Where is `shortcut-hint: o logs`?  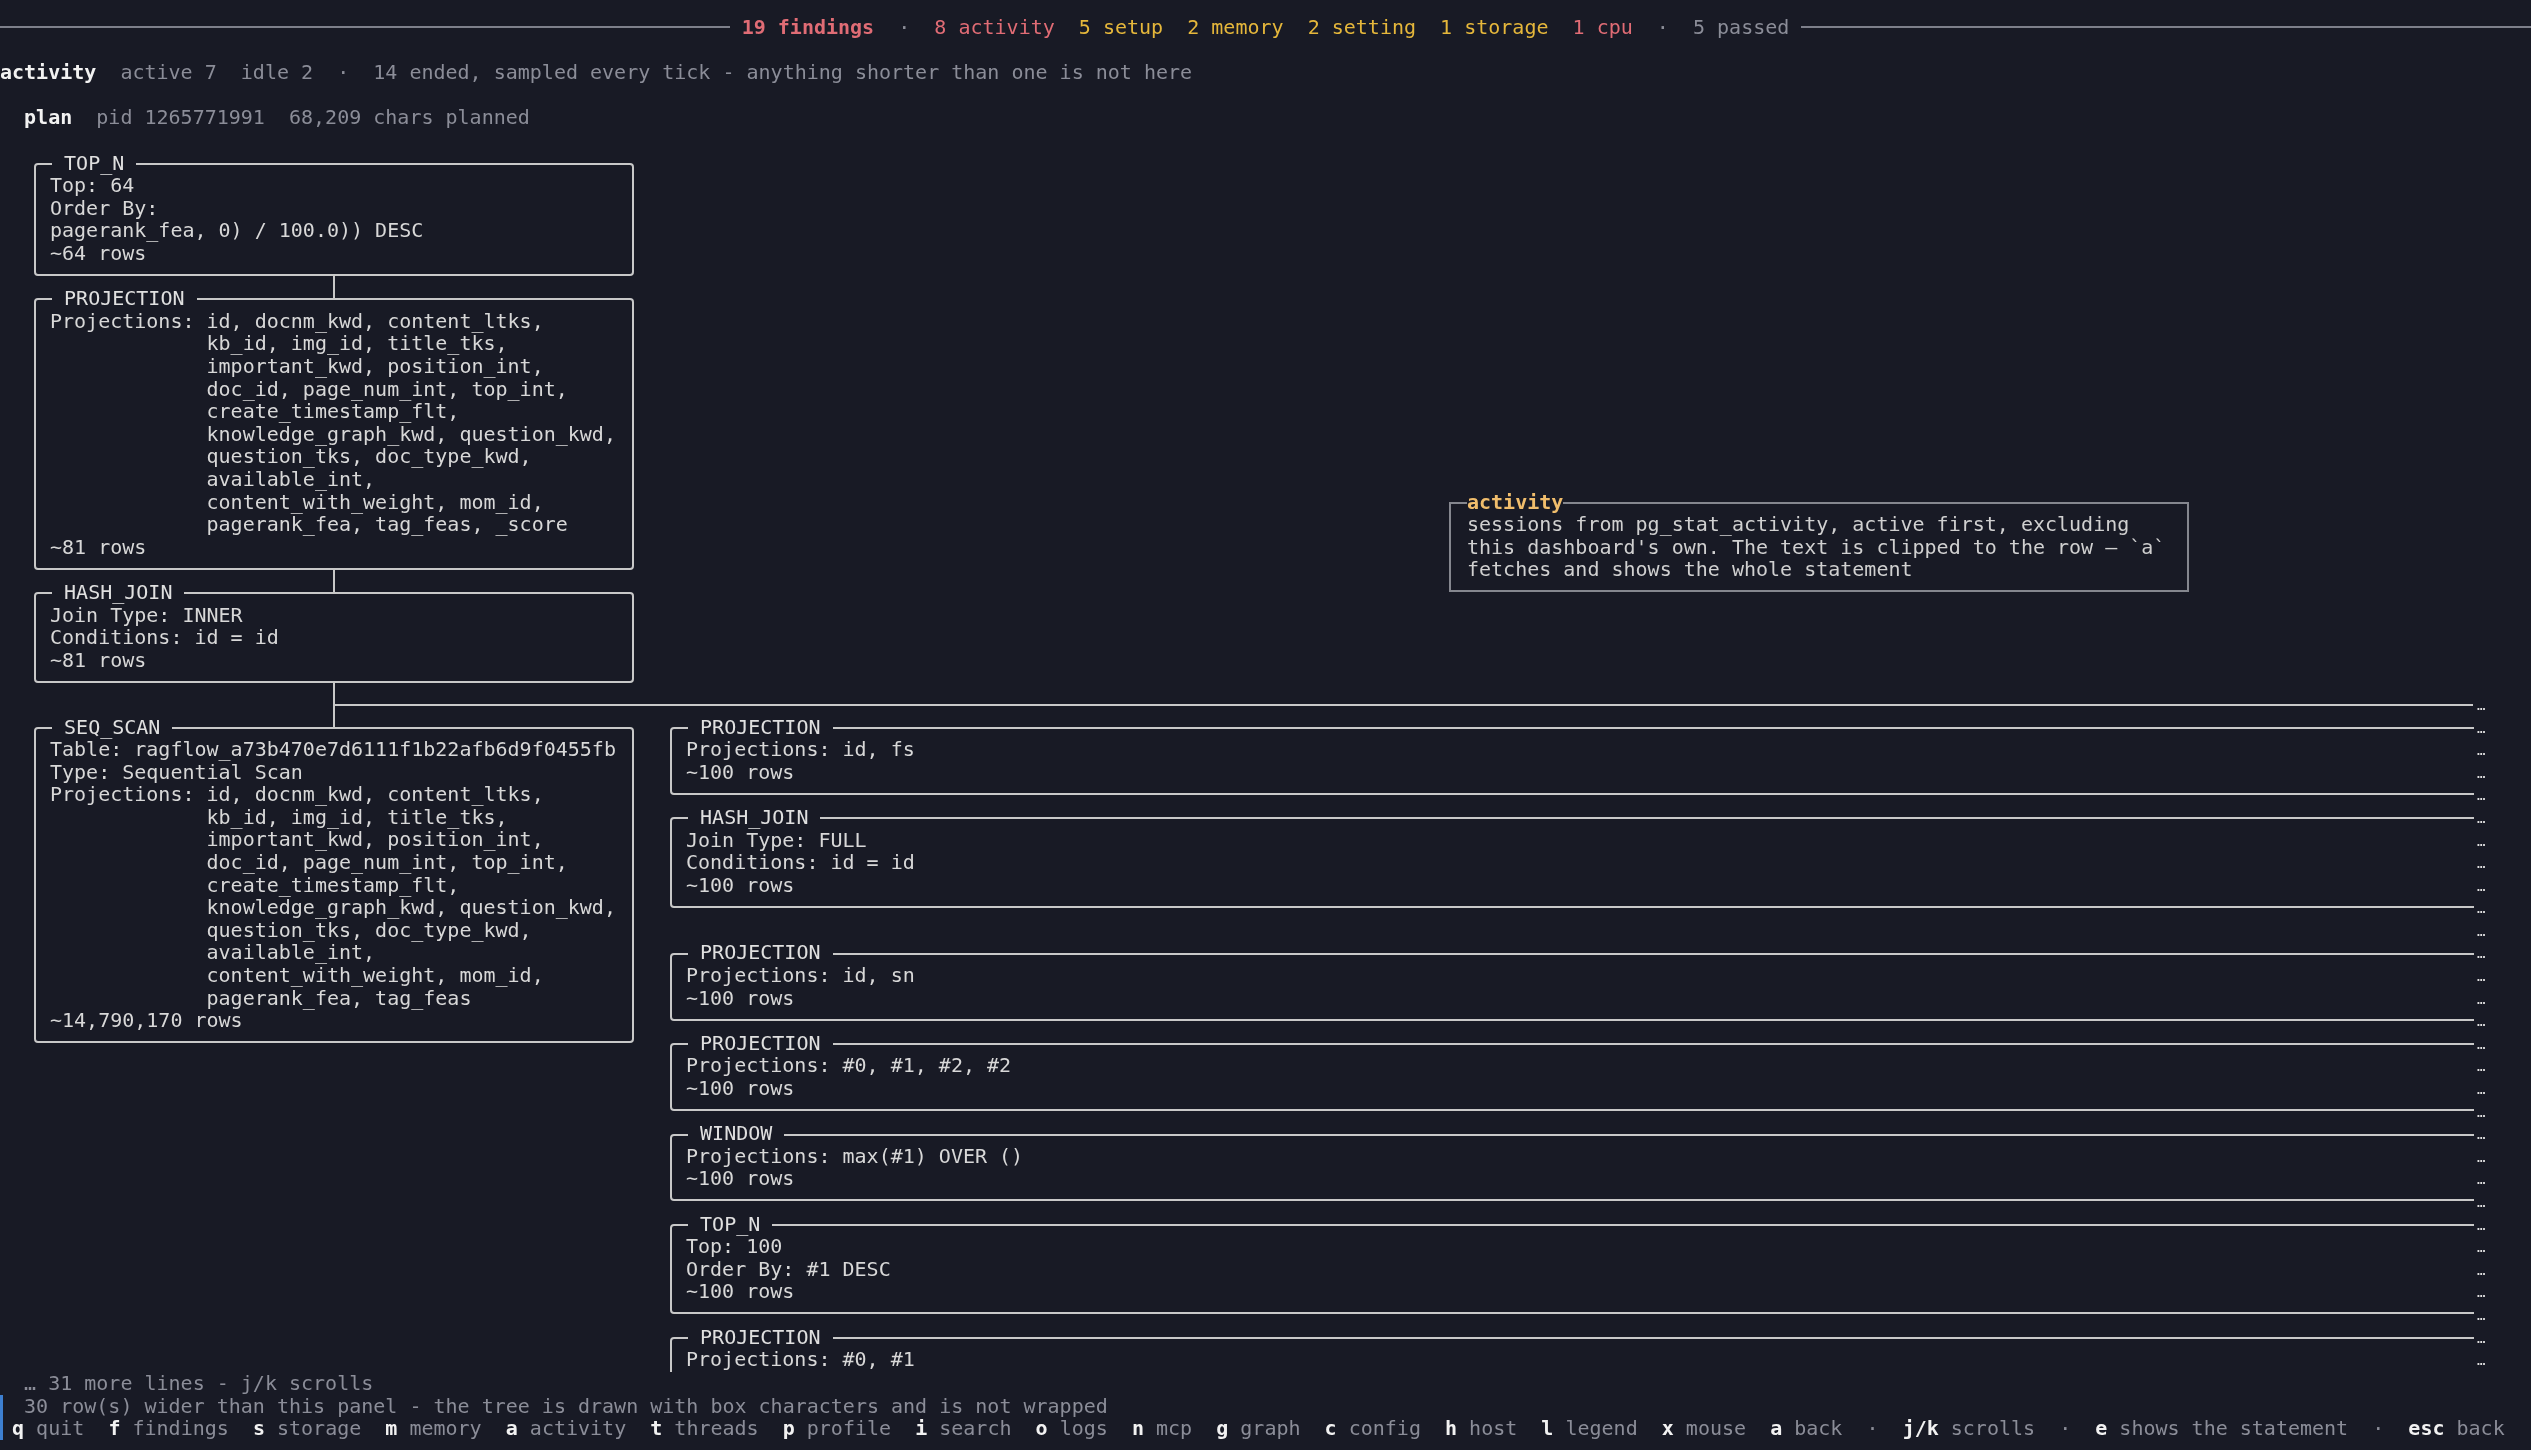 shortcut-hint: o logs is located at coordinates (1071, 1428).